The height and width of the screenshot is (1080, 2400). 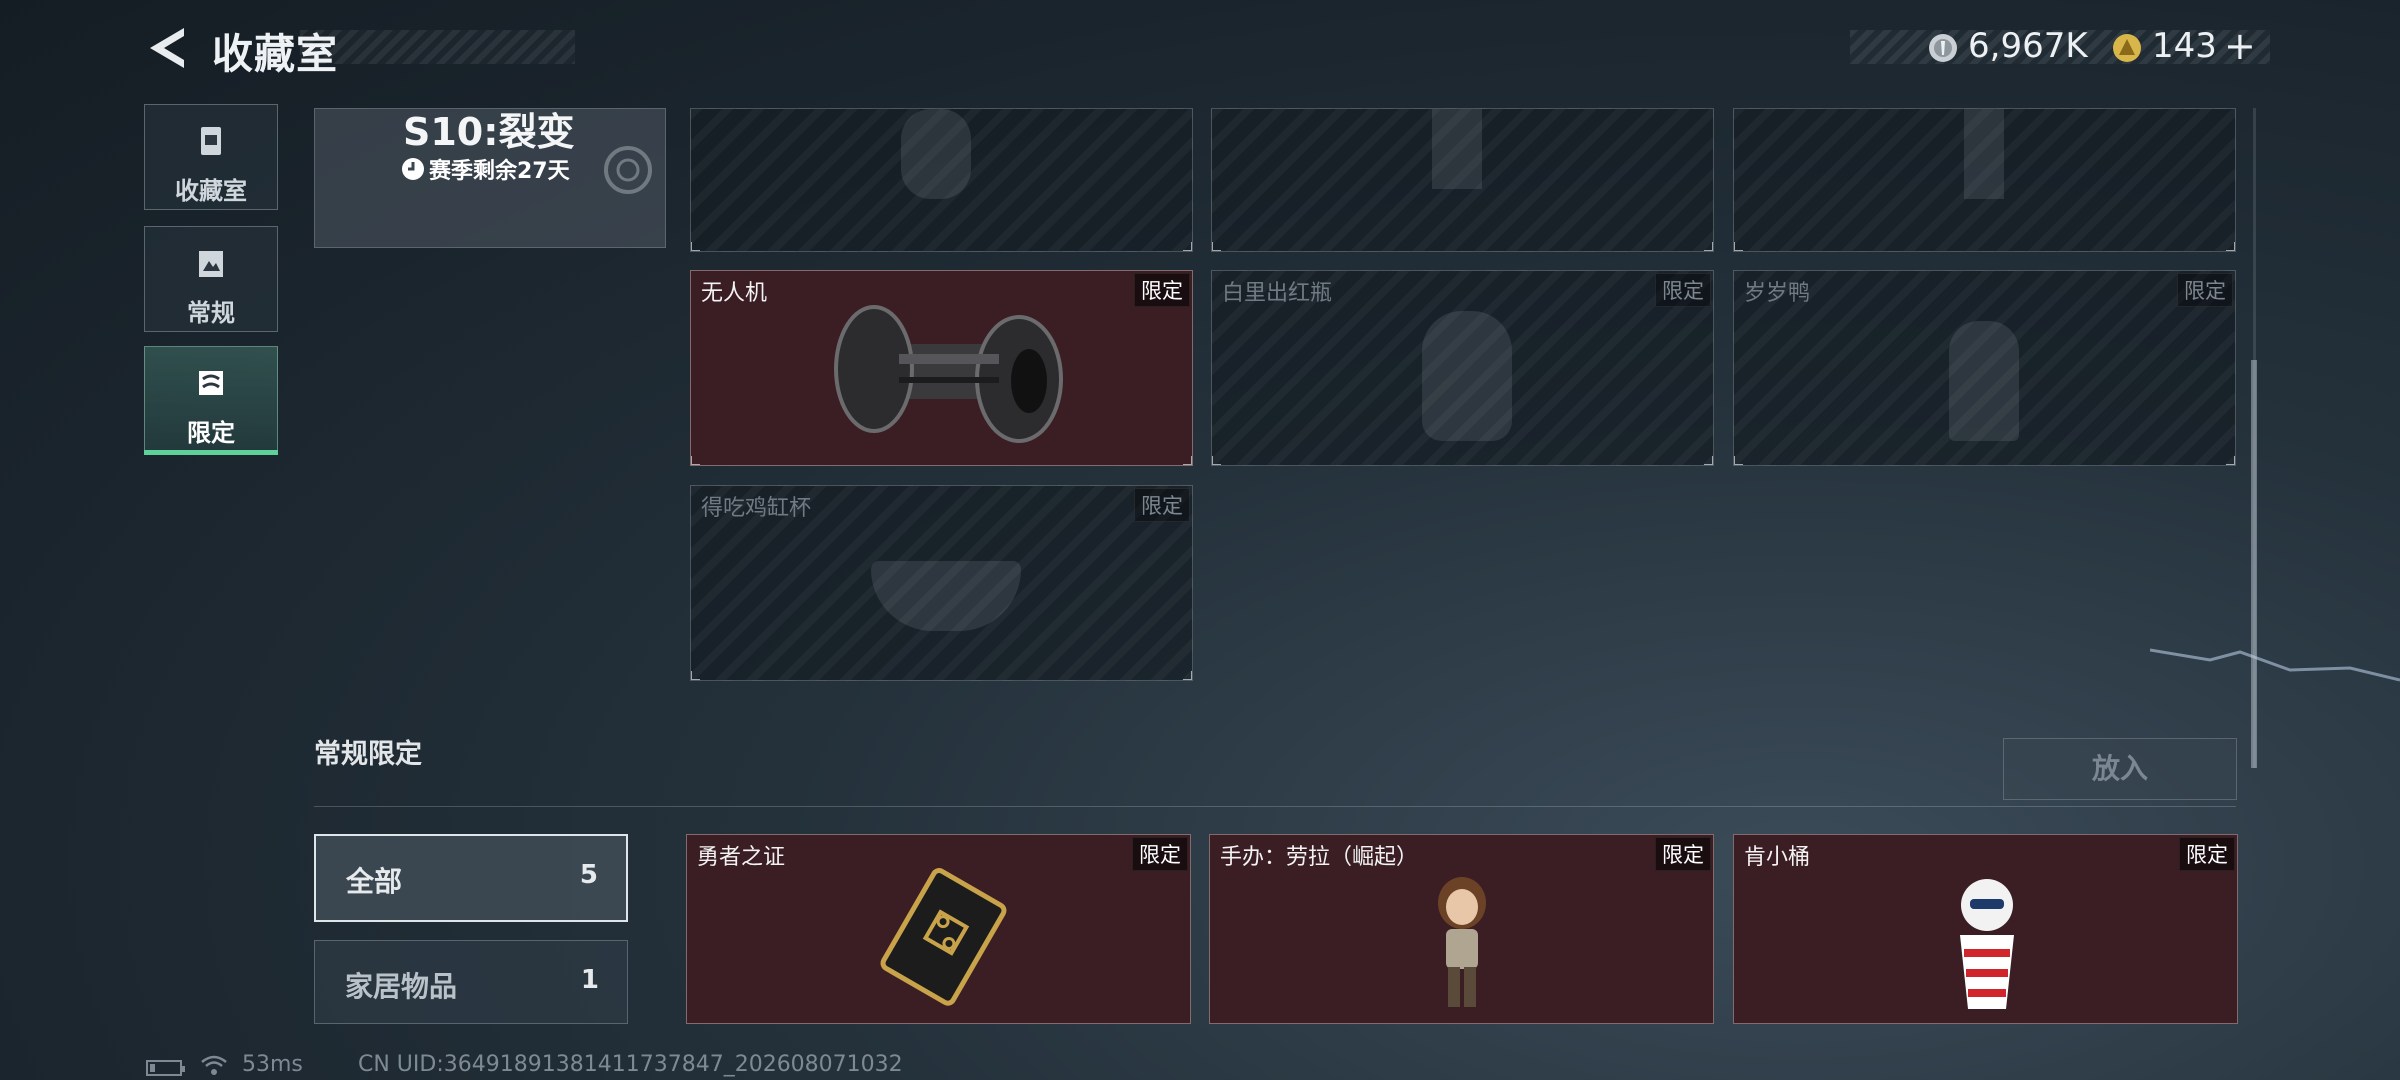 What do you see at coordinates (214, 1065) in the screenshot?
I see `wifi-icon` at bounding box center [214, 1065].